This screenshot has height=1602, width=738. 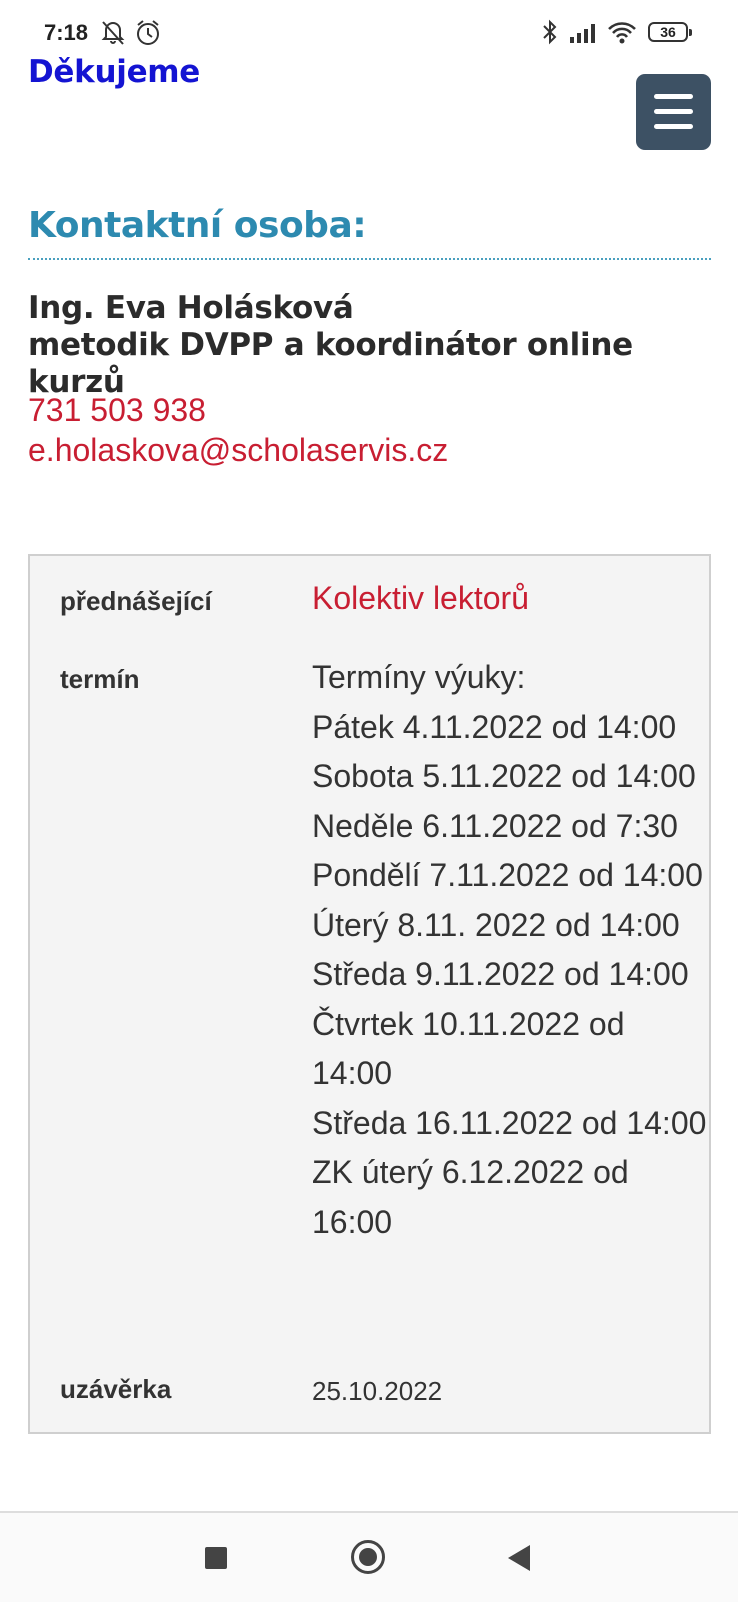 What do you see at coordinates (113, 34) in the screenshot?
I see `bell-off-icon` at bounding box center [113, 34].